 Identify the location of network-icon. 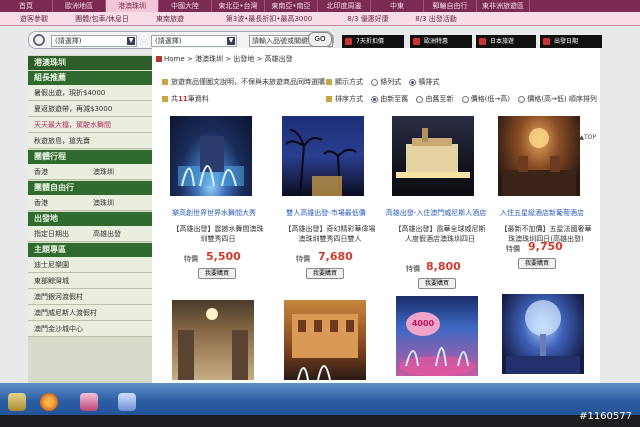
(127, 402).